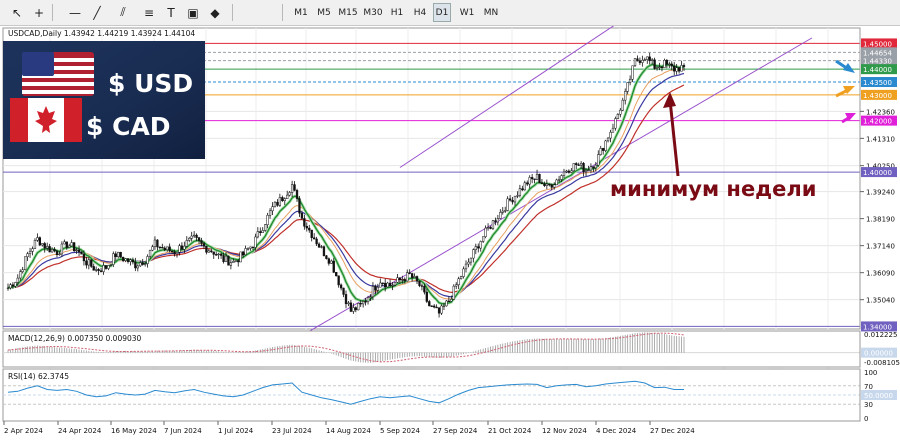  What do you see at coordinates (301, 12) in the screenshot?
I see `timeframe-m1: M1` at bounding box center [301, 12].